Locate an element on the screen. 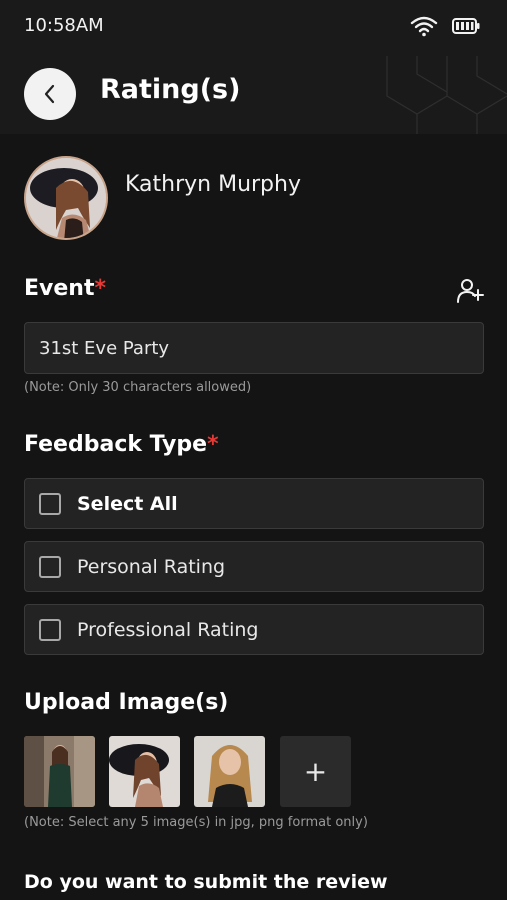  event-note: (Note: Only 30 characters allowed) is located at coordinates (138, 387).